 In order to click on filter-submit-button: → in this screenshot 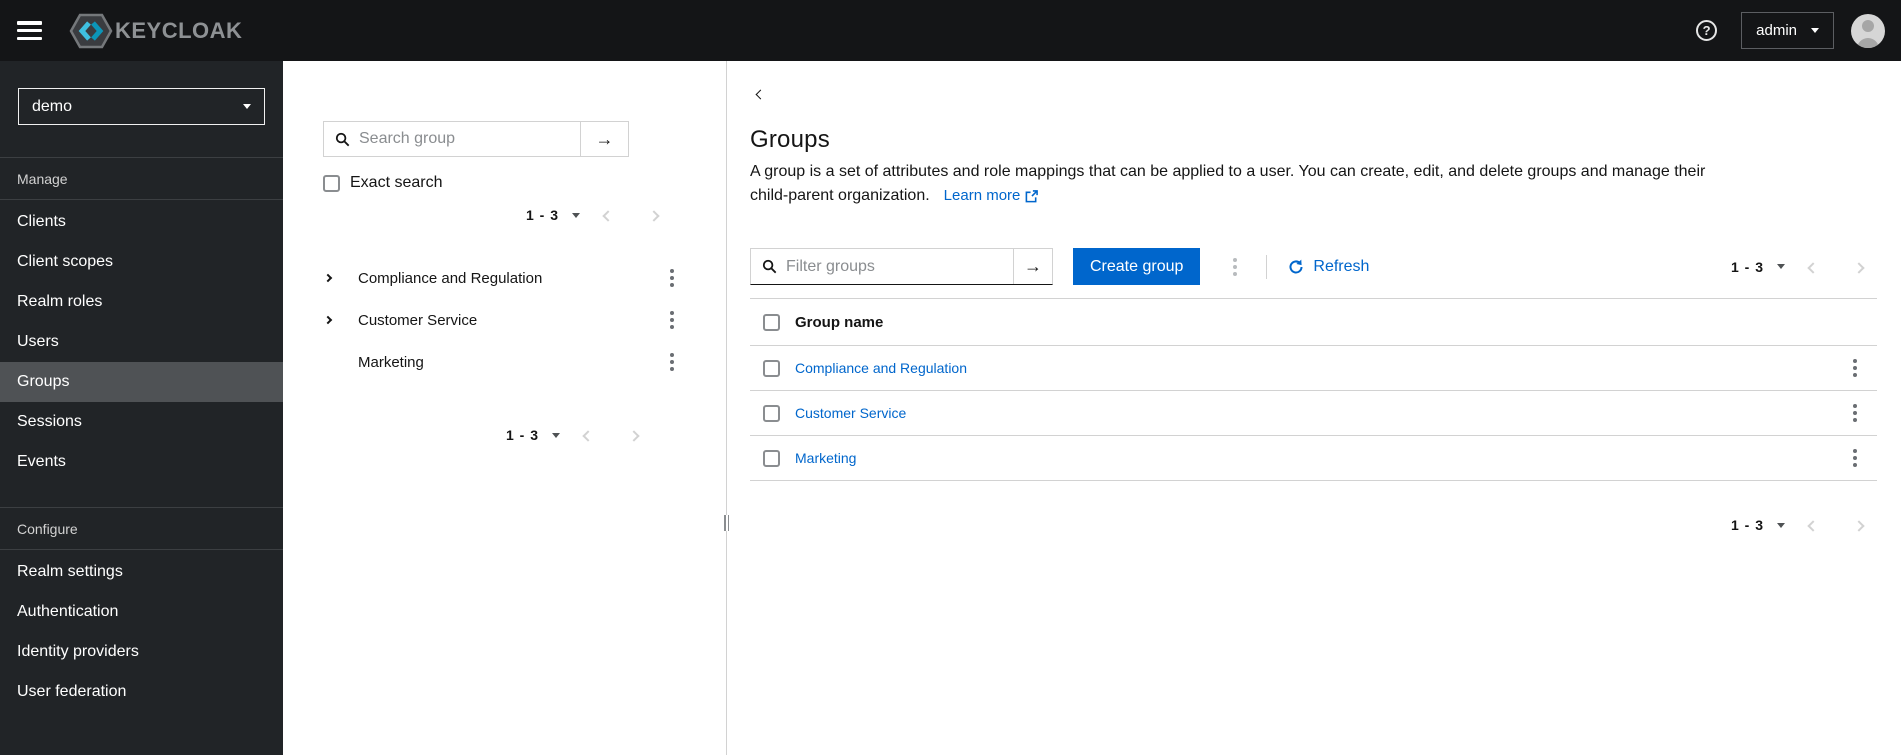, I will do `click(1032, 266)`.